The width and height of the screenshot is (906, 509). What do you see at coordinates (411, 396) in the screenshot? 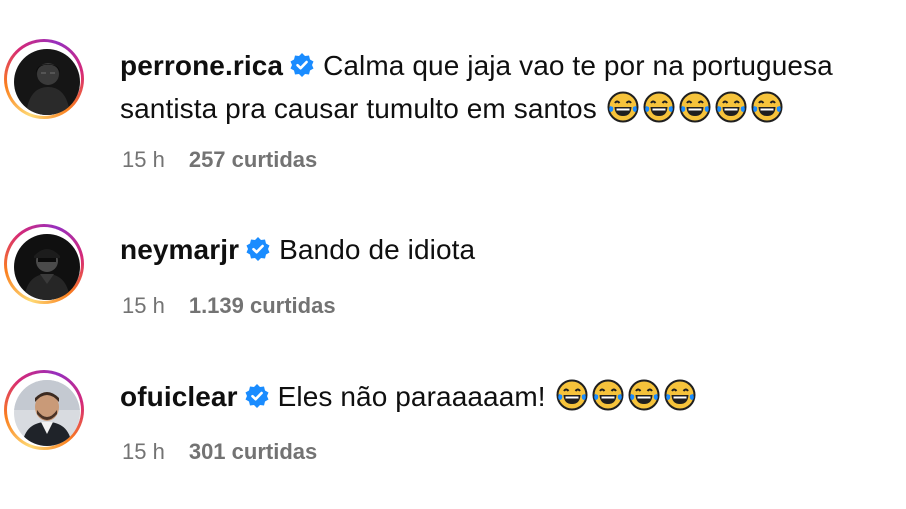
I see `comment-text: Eles não paraaaaam!` at bounding box center [411, 396].